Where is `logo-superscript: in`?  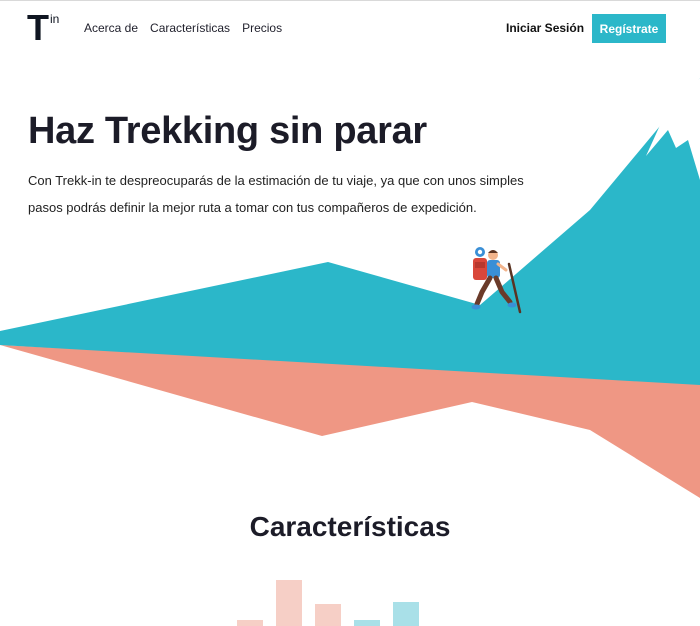
logo-superscript: in is located at coordinates (55, 19).